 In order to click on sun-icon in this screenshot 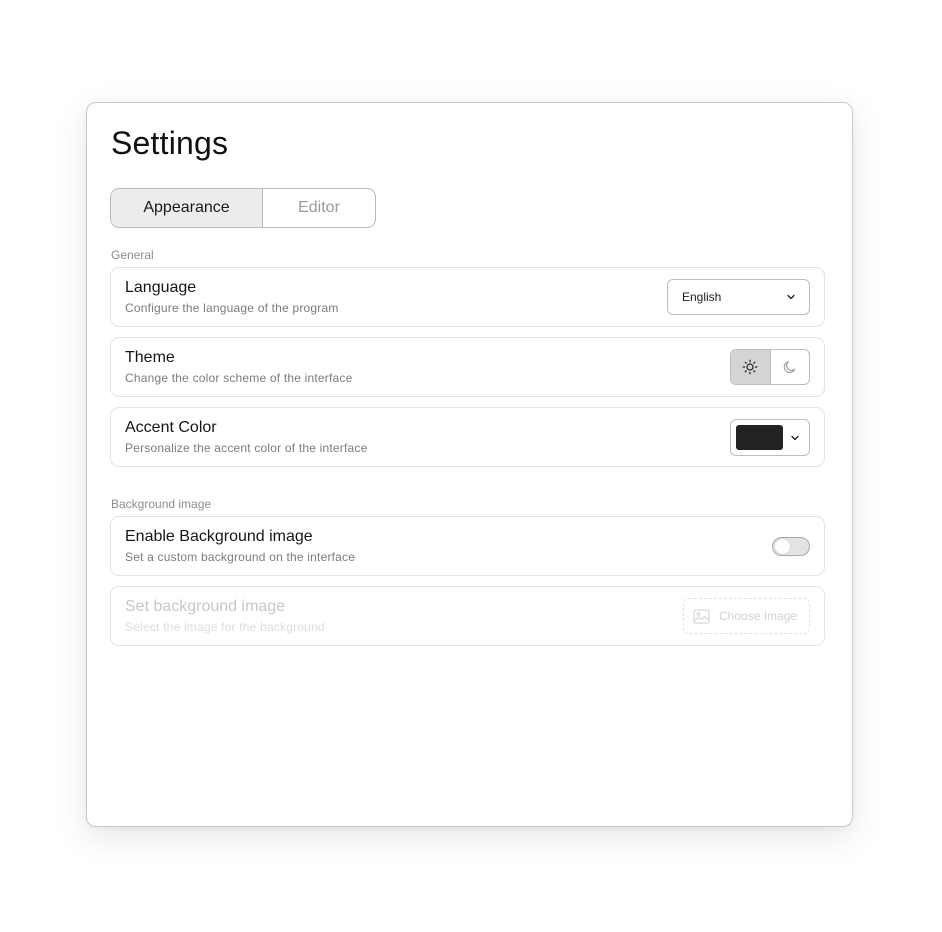, I will do `click(750, 367)`.